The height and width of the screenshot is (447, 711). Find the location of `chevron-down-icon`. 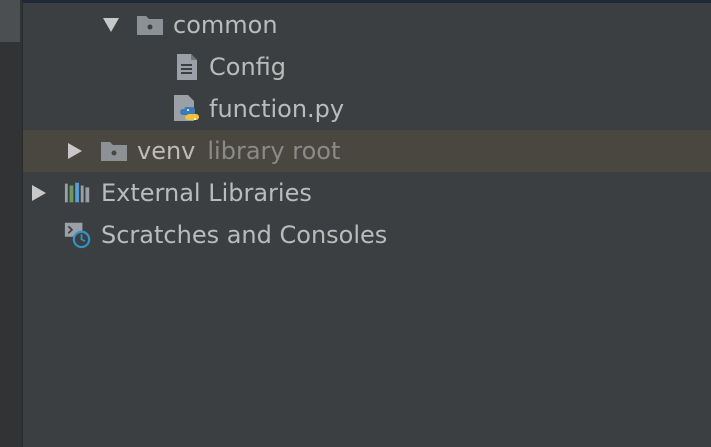

chevron-down-icon is located at coordinates (111, 25).